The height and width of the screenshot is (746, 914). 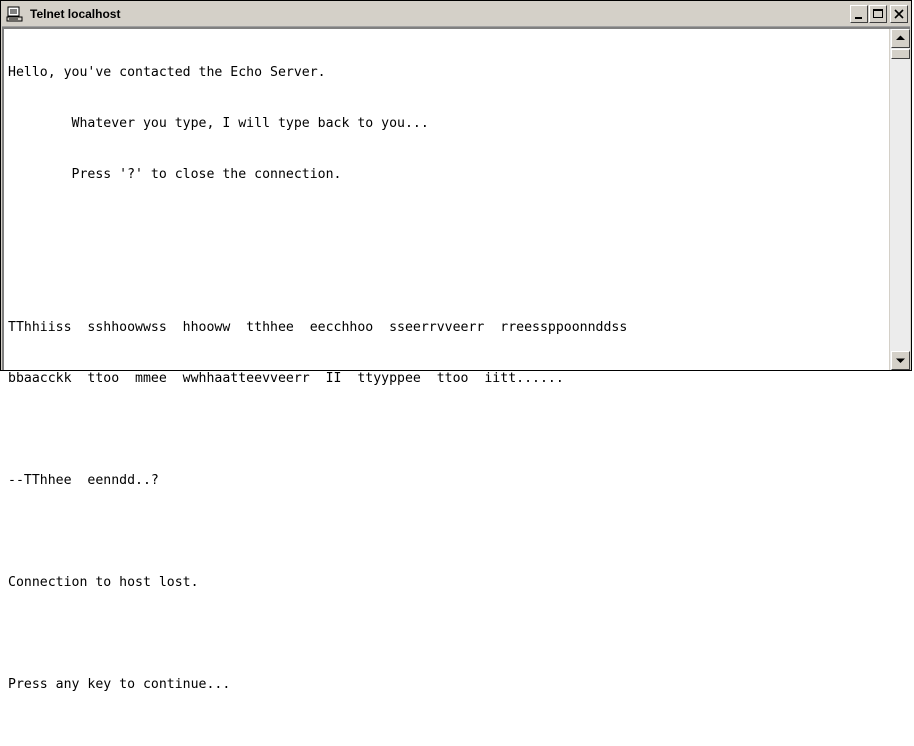 I want to click on telnet-computer-icon, so click(x=15, y=14).